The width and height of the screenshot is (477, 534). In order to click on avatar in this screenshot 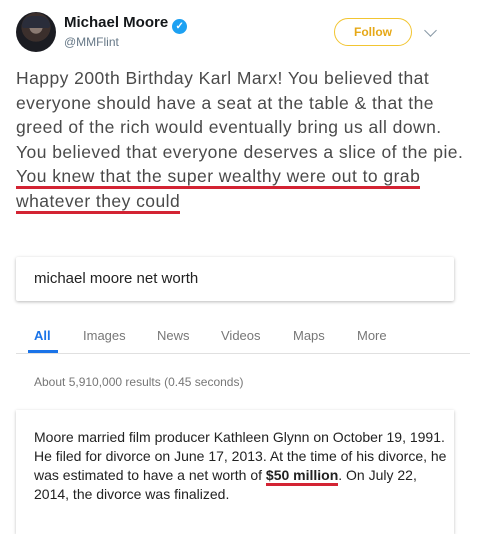, I will do `click(36, 32)`.